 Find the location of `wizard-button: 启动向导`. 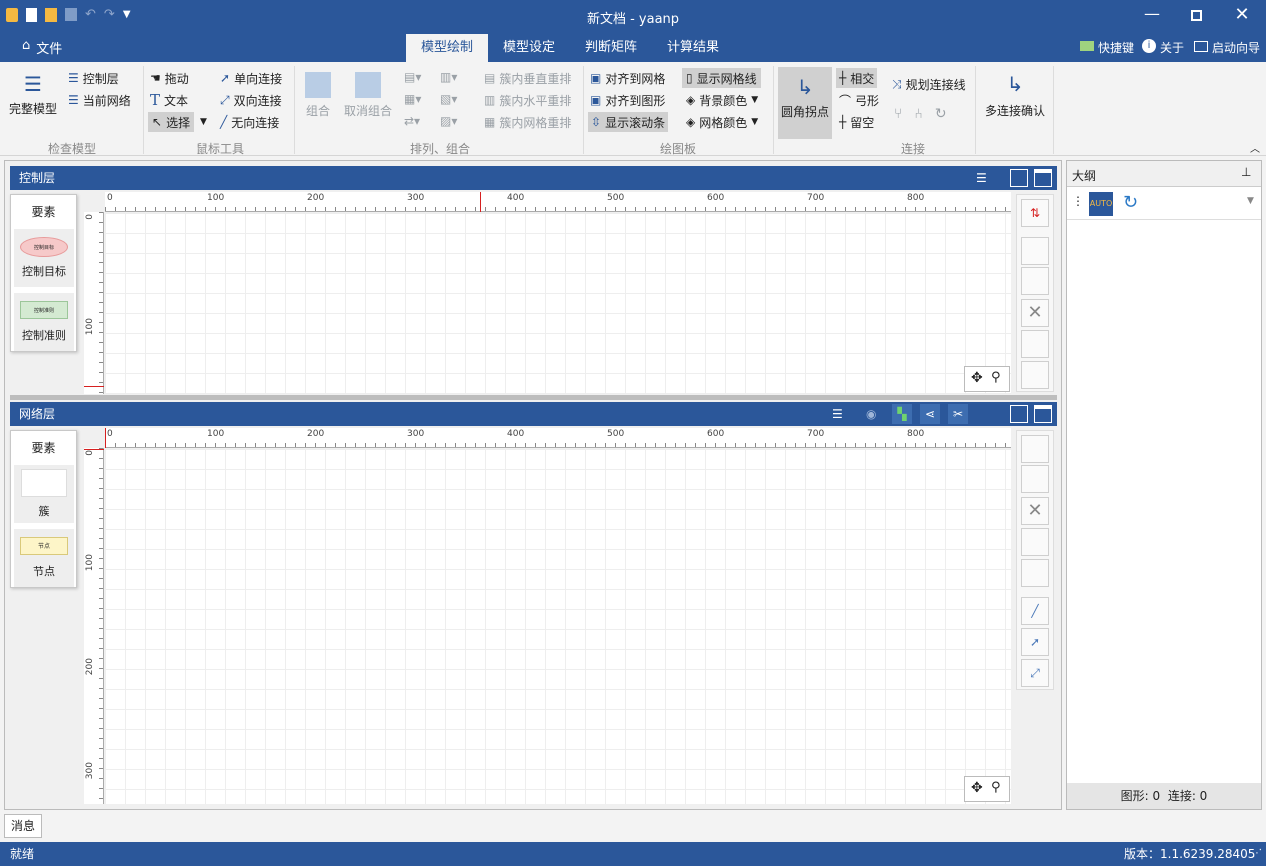

wizard-button: 启动向导 is located at coordinates (1227, 47).